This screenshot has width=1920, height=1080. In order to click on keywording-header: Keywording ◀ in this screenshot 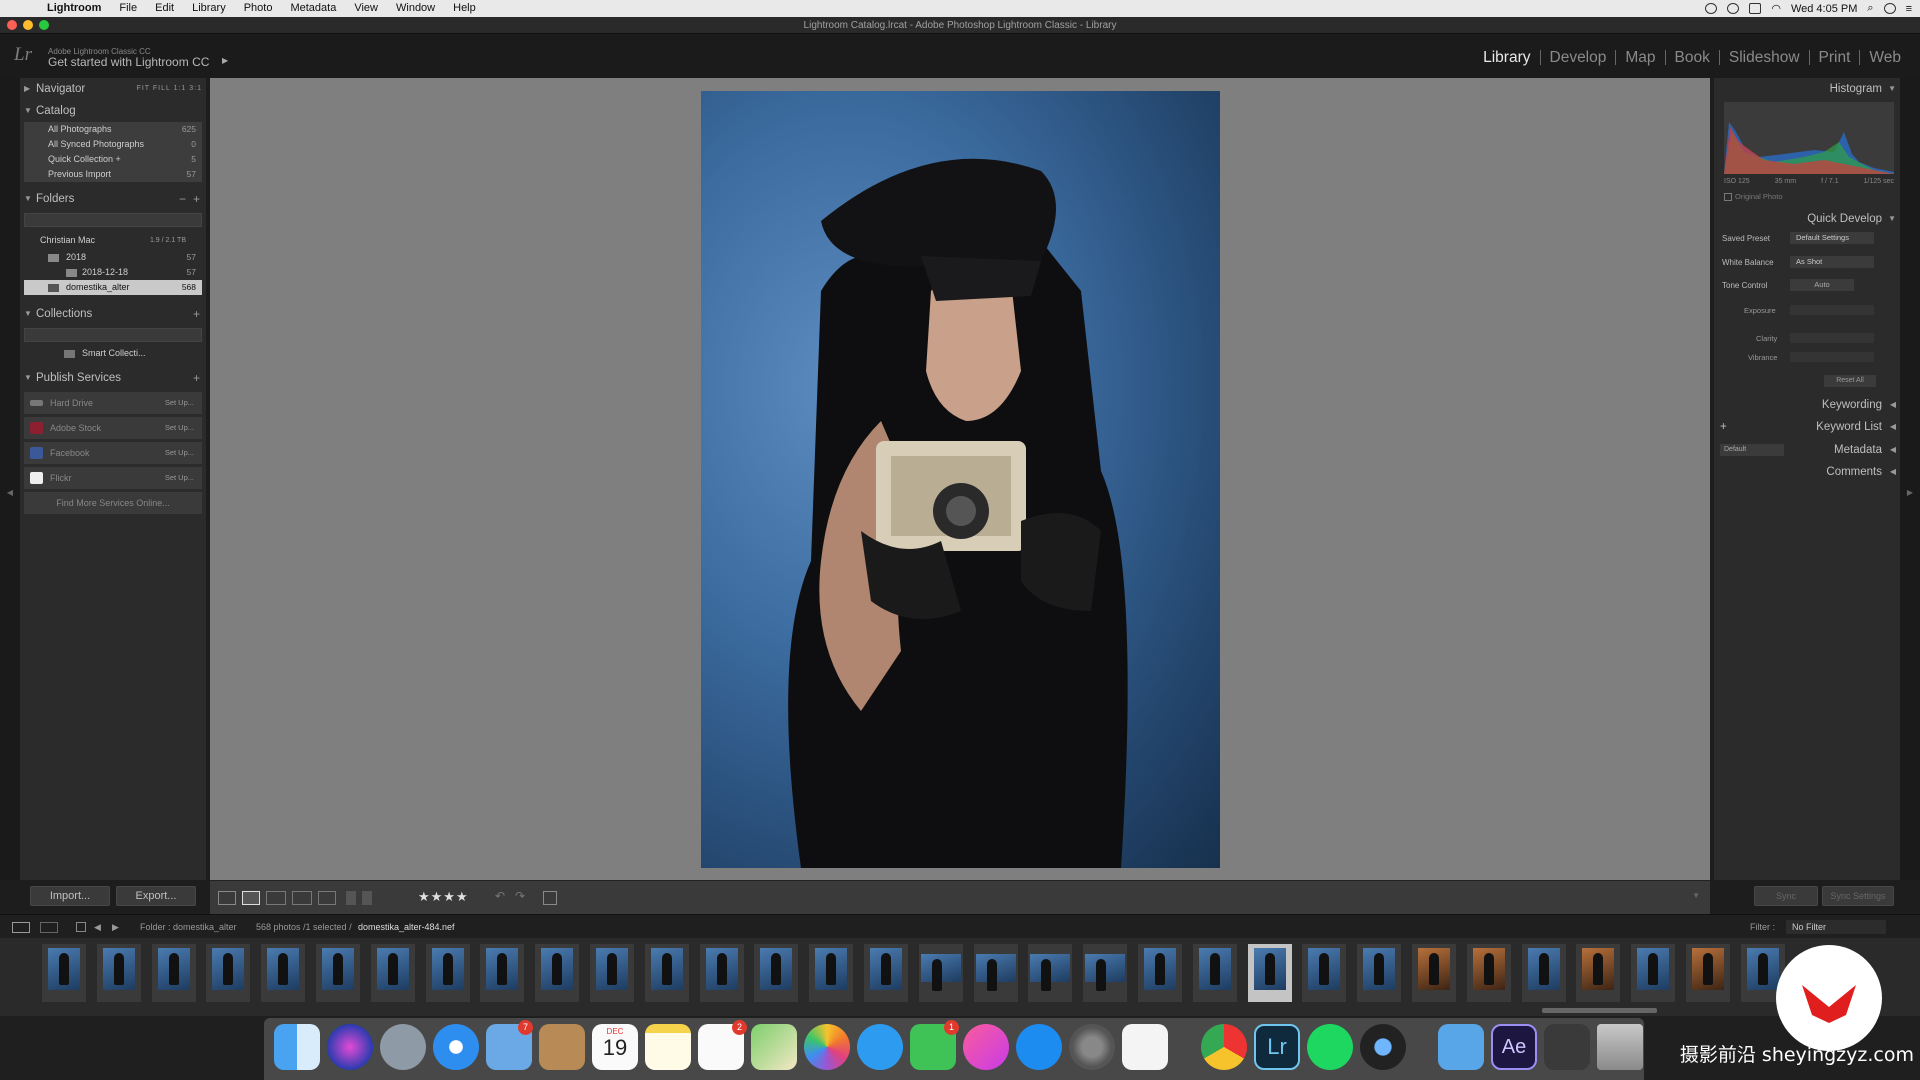, I will do `click(1807, 405)`.